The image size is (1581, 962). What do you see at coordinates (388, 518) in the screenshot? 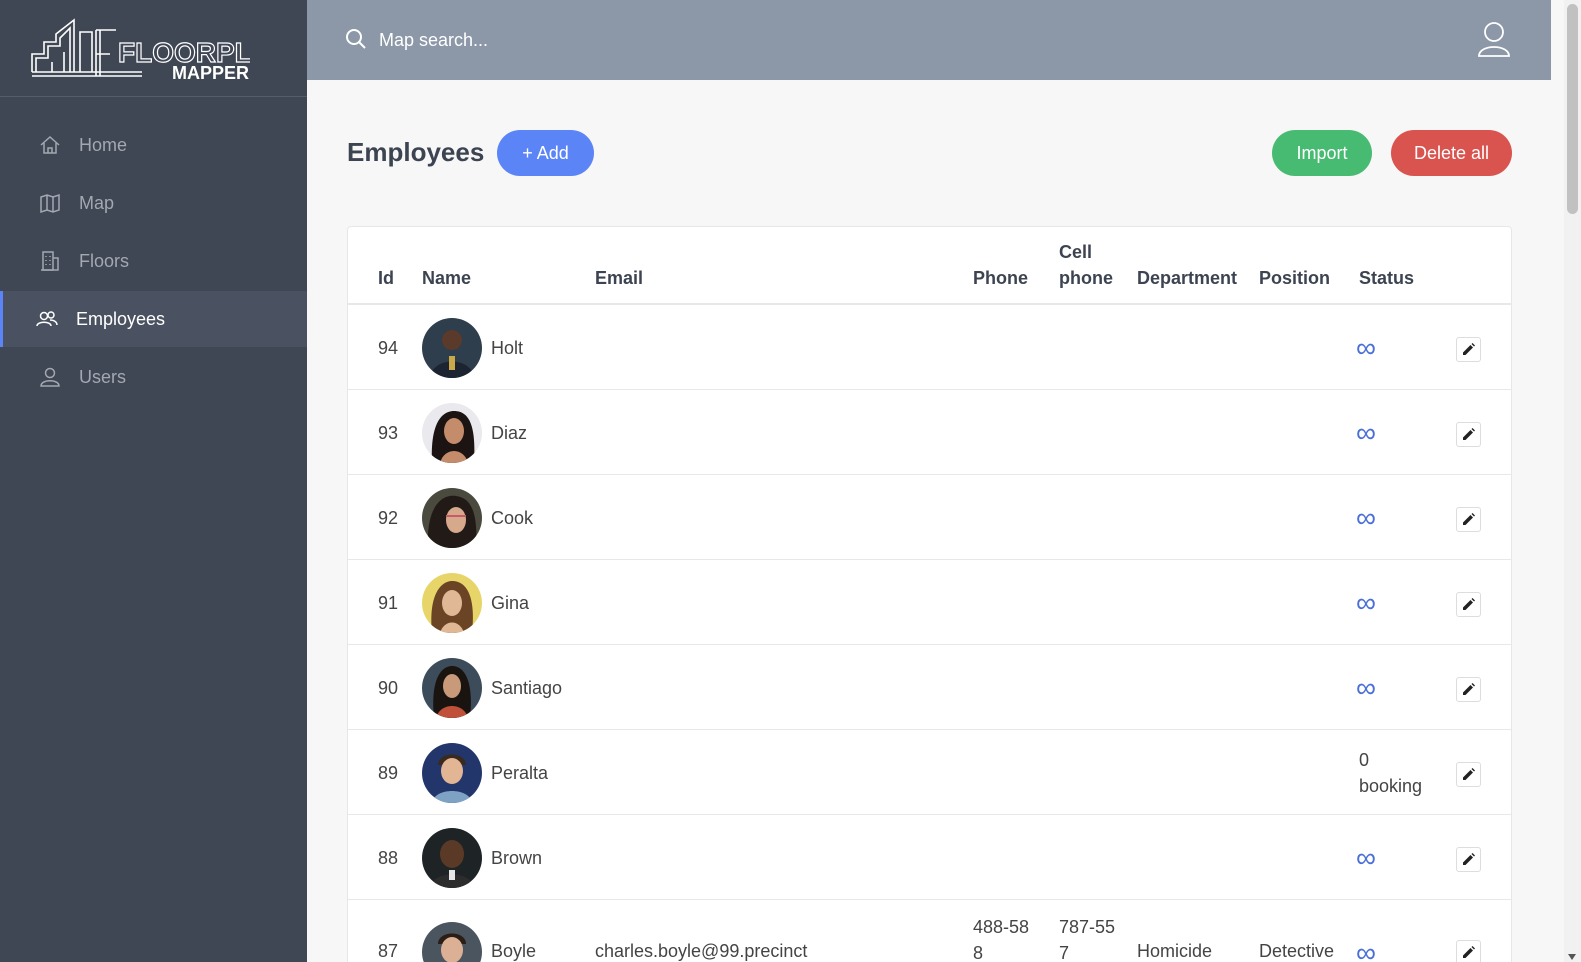
I see `employee-id: 92` at bounding box center [388, 518].